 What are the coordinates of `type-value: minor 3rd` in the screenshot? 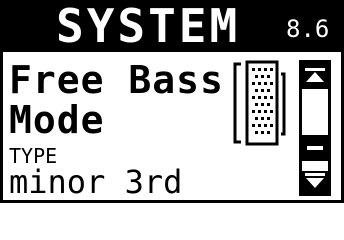 It's located at (95, 182).